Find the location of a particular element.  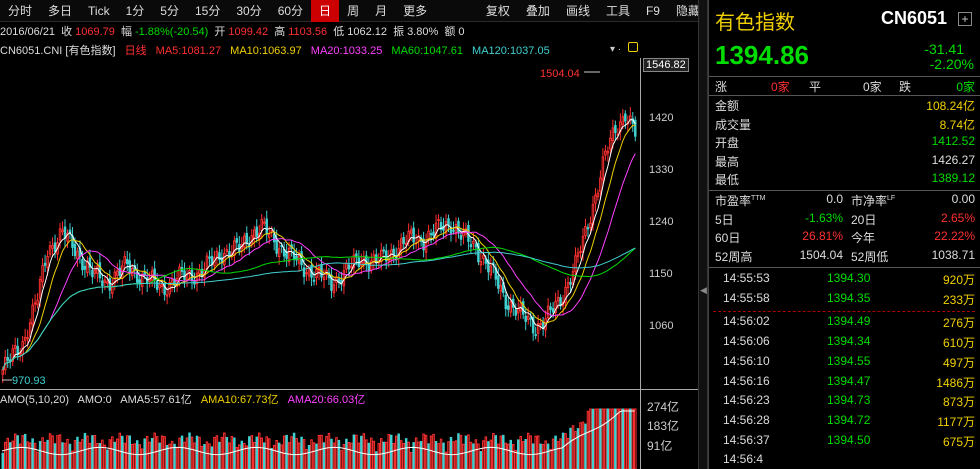

tick-row: 14:56:28 1394.72 1177万 is located at coordinates (845, 422).